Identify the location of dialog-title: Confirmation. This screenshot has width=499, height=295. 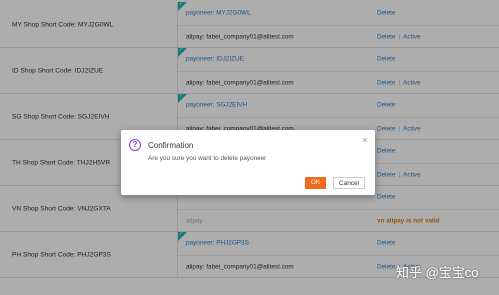
(171, 145).